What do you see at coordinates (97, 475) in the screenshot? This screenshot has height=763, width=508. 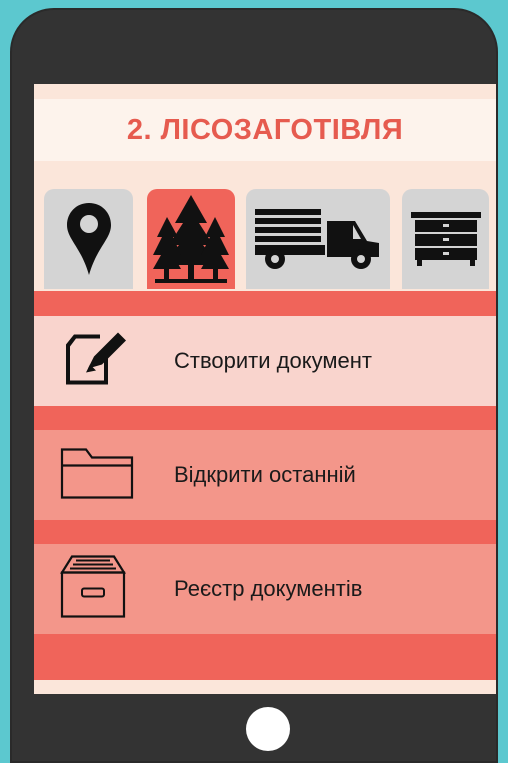 I see `folder-icon` at bounding box center [97, 475].